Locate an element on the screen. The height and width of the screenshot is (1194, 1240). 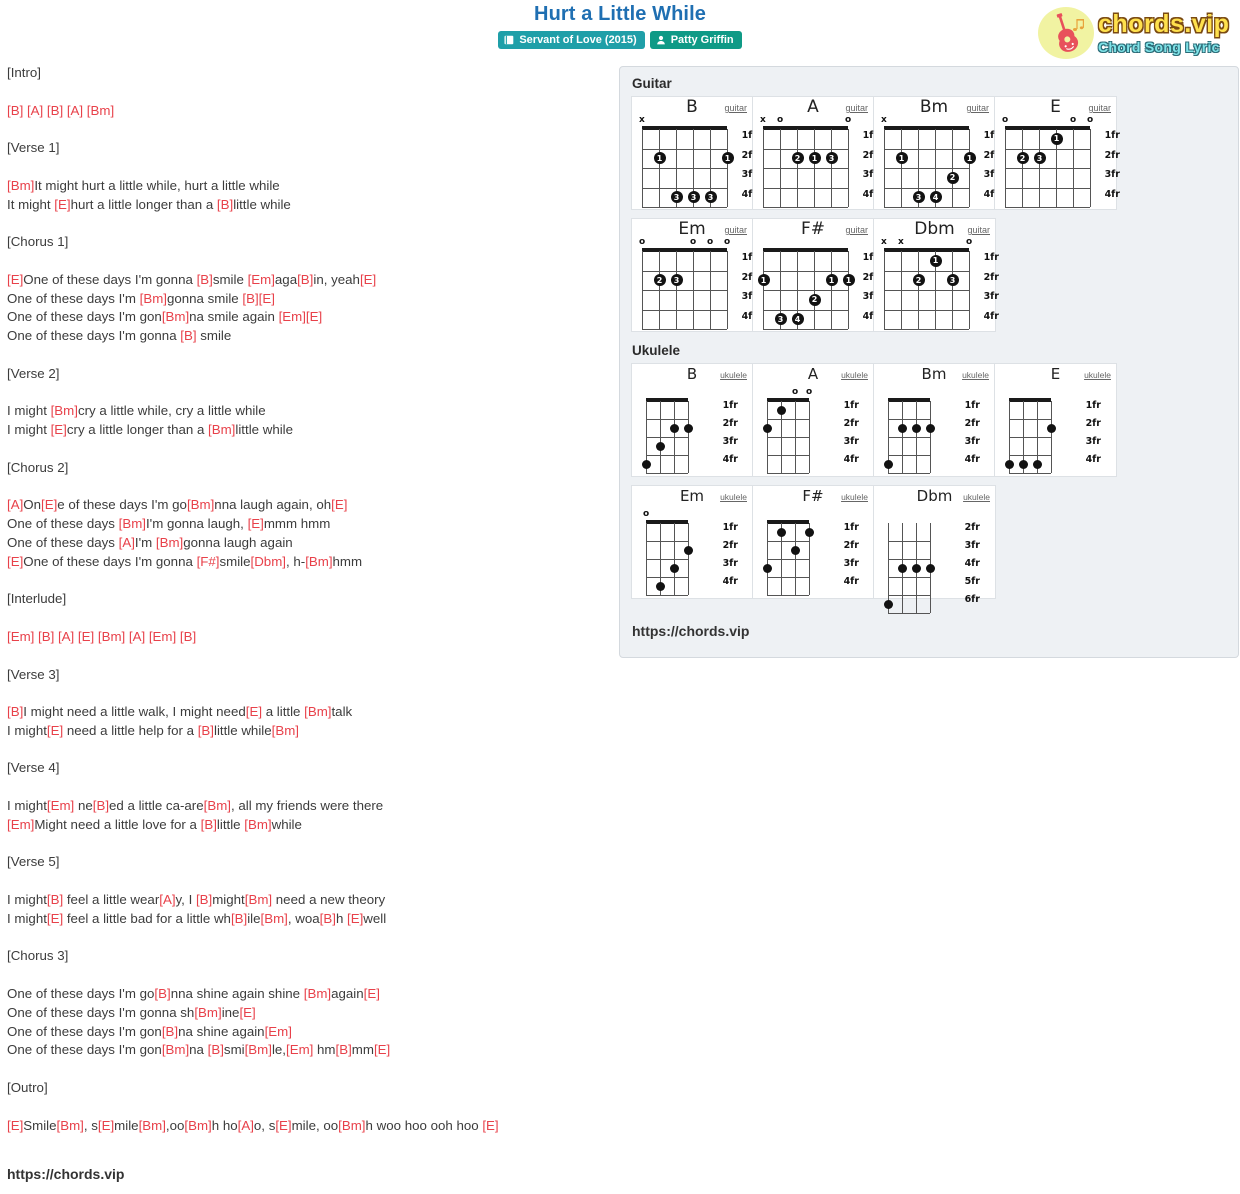
chord-diagram-a: Aguitar x o o 2 1 3 1fr 2fr 3fr 4fr is located at coordinates (815, 153).